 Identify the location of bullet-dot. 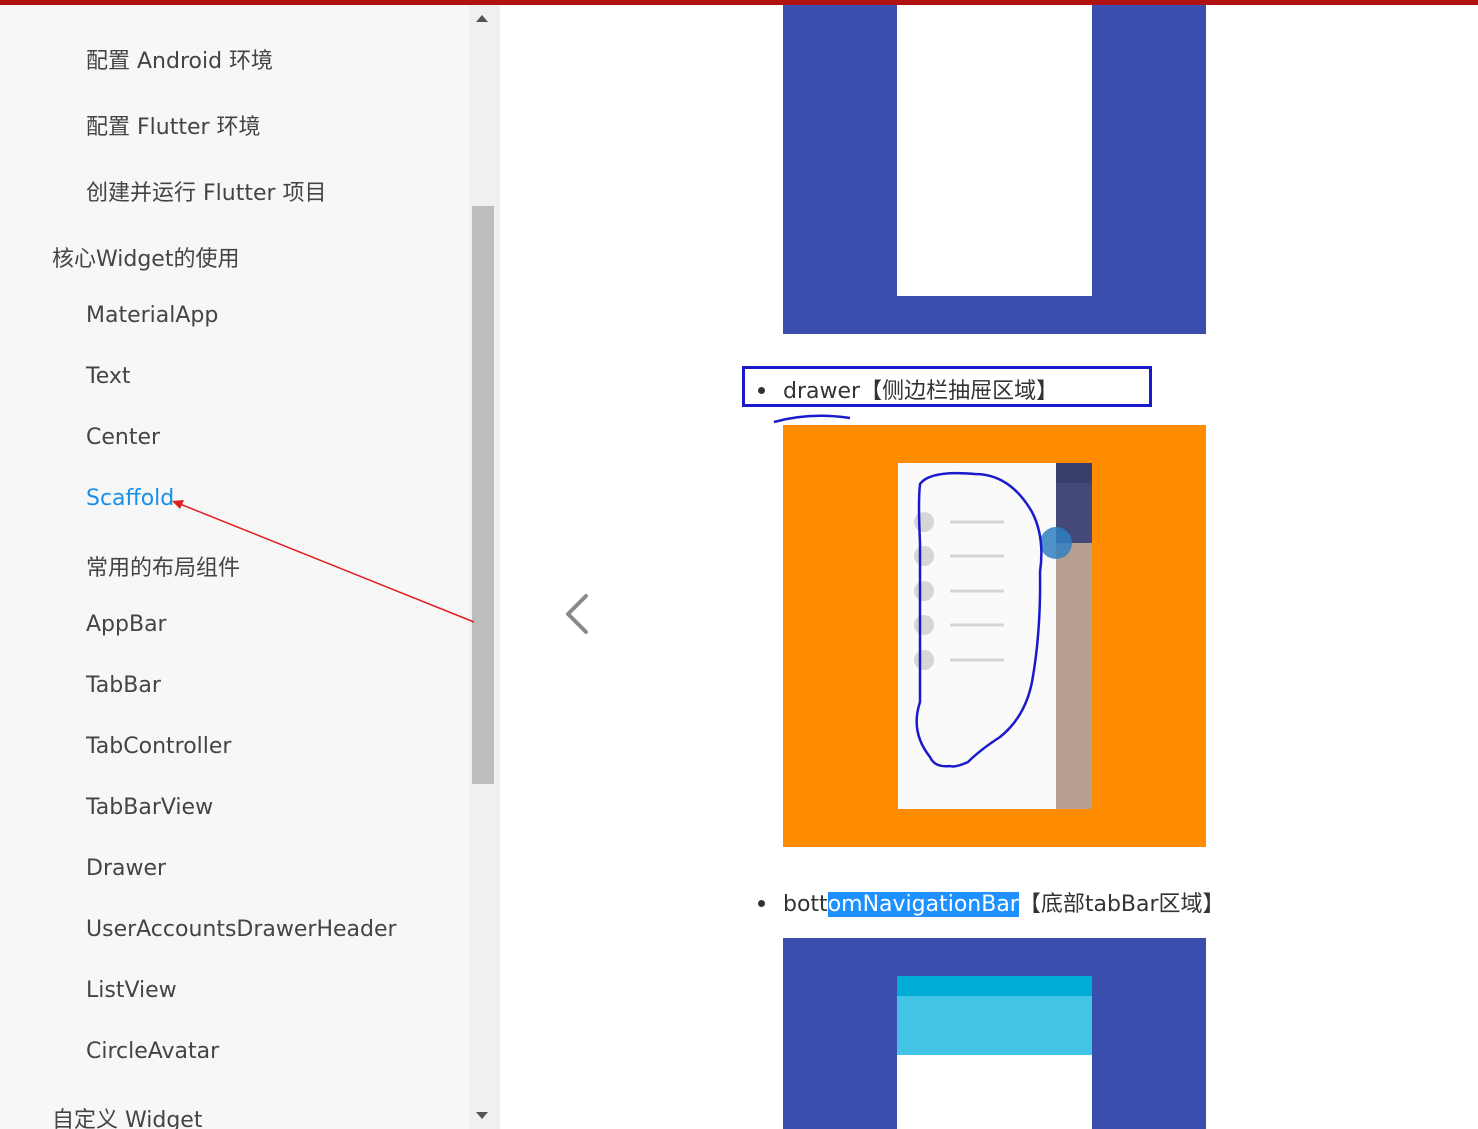
(761, 903).